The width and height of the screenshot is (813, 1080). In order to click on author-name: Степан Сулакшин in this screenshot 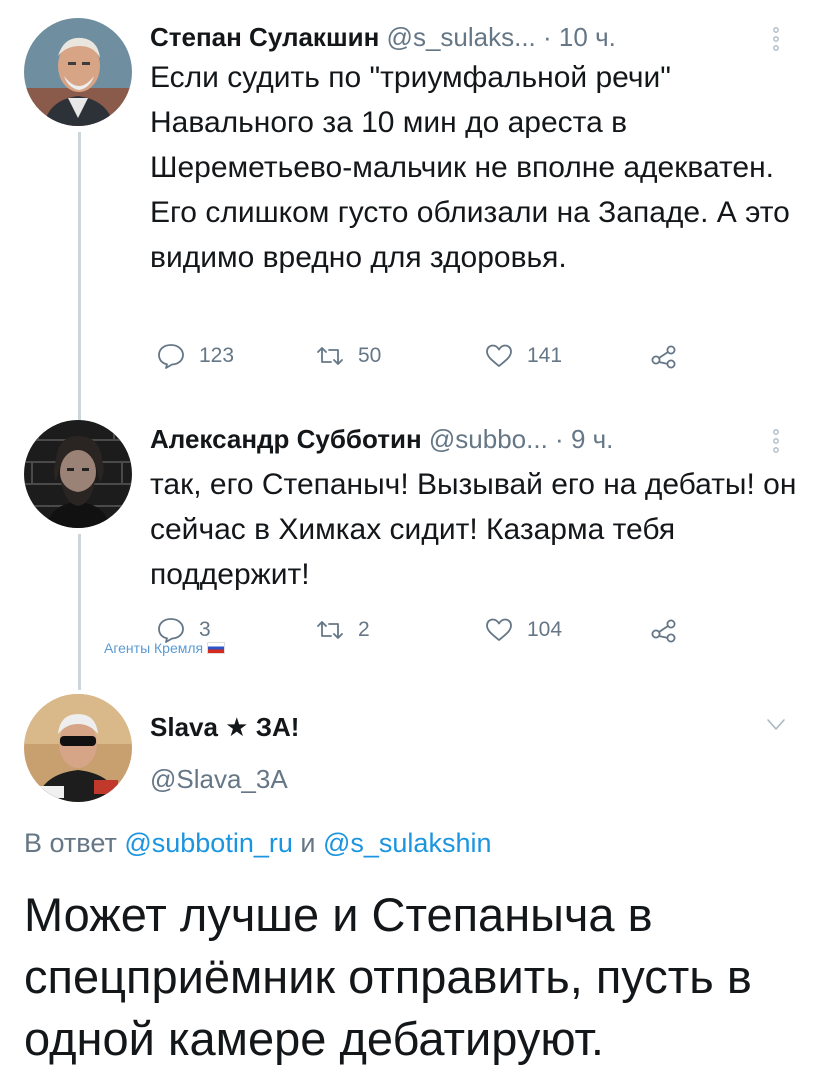, I will do `click(264, 37)`.